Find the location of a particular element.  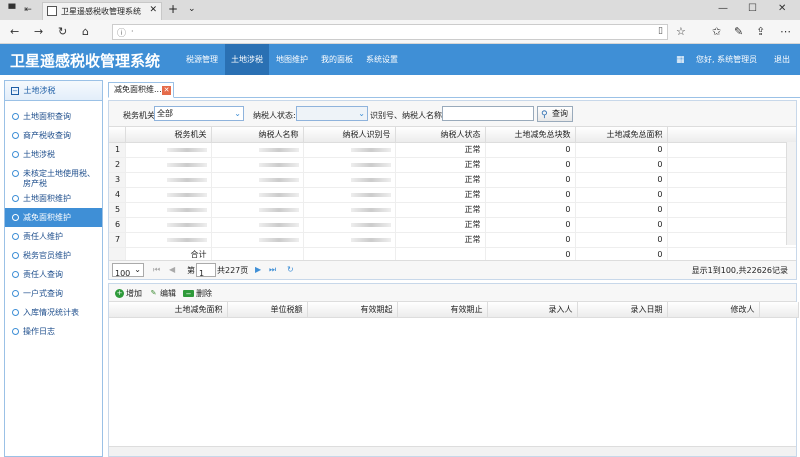

edit-button: ✎ 编辑 is located at coordinates (162, 293).